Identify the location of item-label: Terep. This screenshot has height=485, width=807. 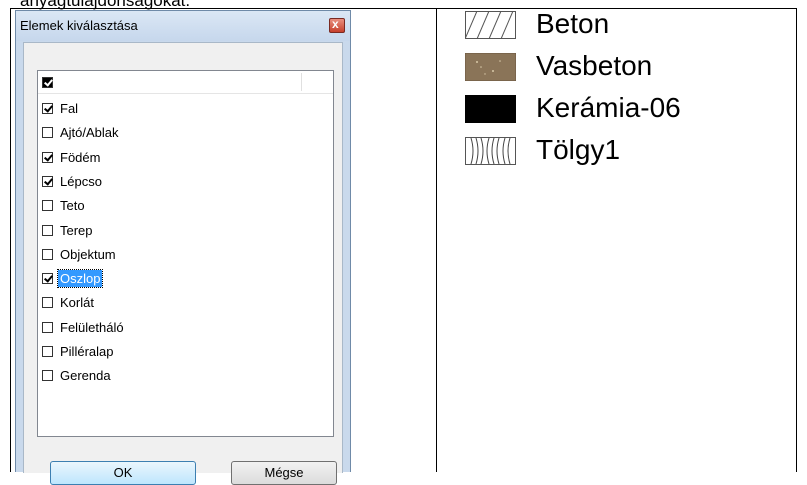
(76, 230).